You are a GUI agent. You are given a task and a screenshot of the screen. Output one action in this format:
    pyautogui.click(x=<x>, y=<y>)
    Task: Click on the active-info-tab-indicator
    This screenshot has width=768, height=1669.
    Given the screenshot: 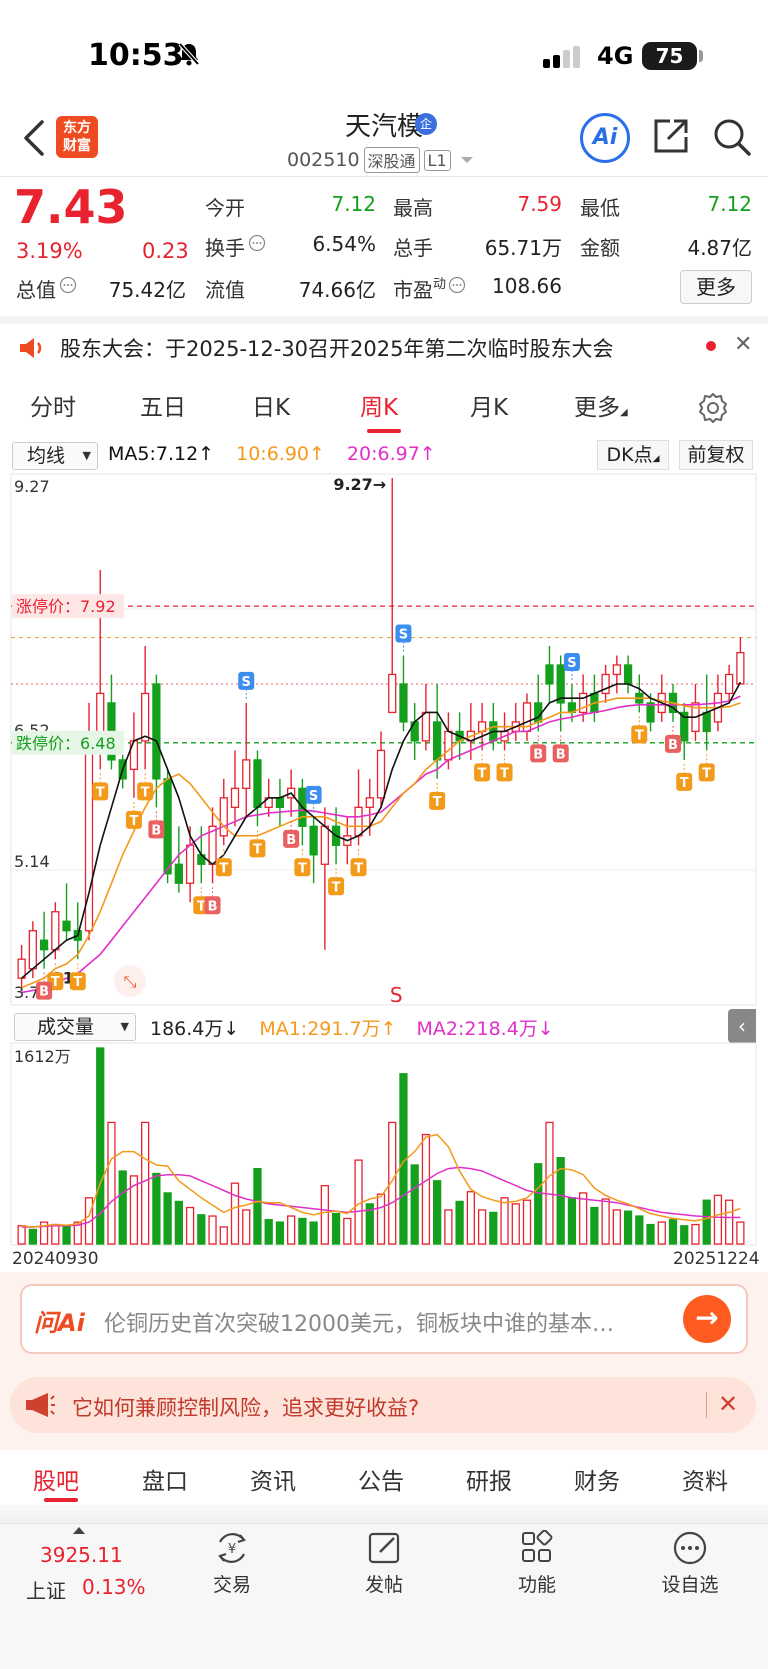 What is the action you would take?
    pyautogui.click(x=61, y=1500)
    